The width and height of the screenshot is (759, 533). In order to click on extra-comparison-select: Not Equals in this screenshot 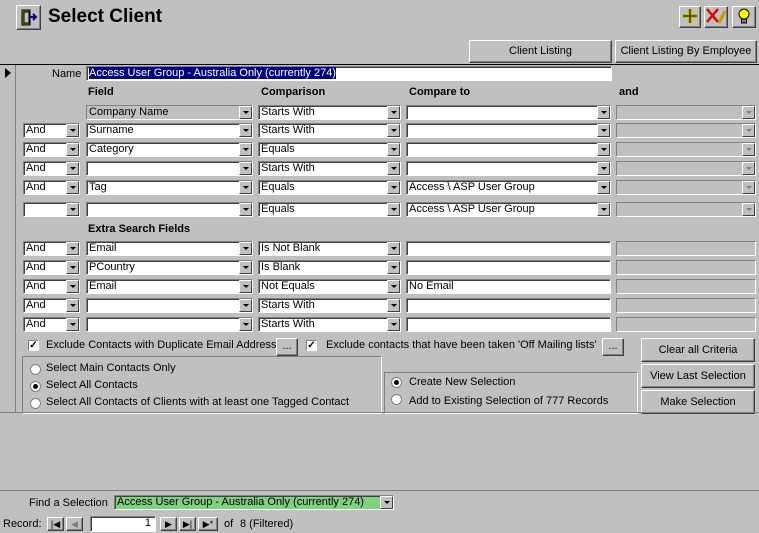, I will do `click(329, 286)`.